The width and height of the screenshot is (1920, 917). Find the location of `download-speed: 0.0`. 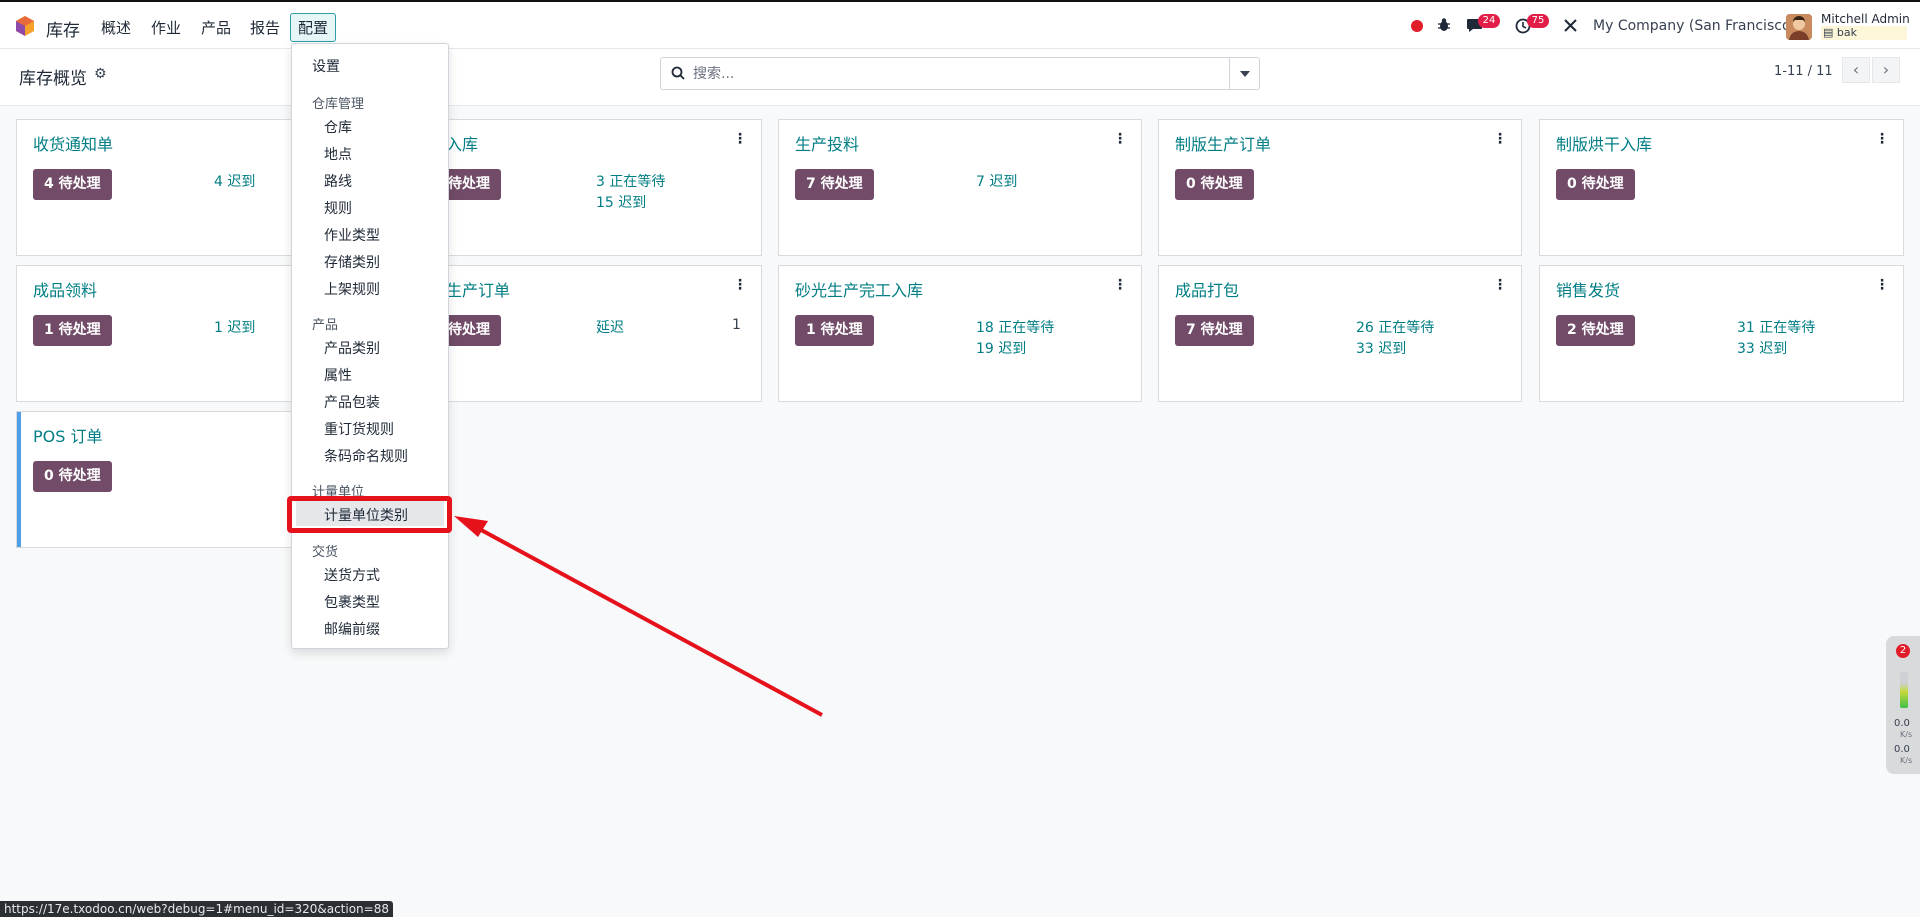

download-speed: 0.0 is located at coordinates (1902, 749).